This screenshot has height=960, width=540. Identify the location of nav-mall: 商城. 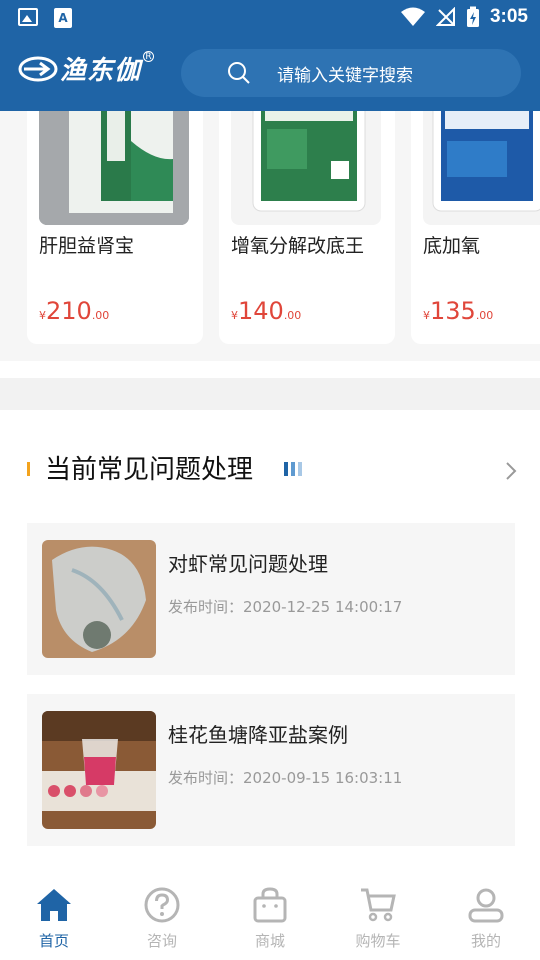
(270, 915).